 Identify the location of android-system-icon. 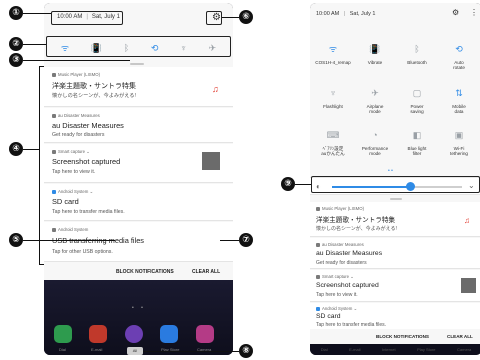
(54, 191).